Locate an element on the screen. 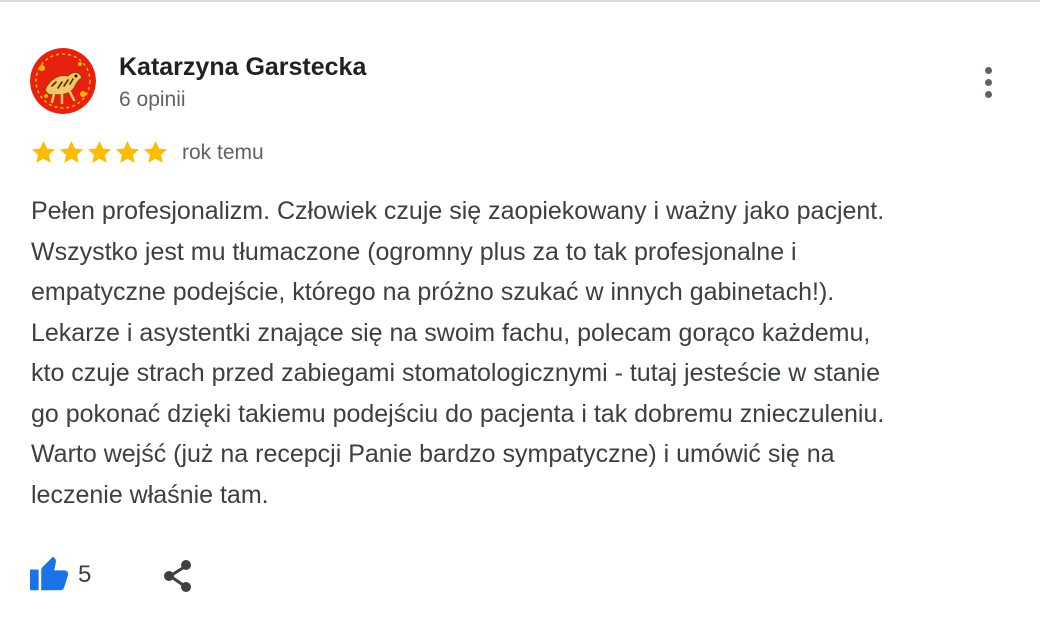  like-button is located at coordinates (49, 573).